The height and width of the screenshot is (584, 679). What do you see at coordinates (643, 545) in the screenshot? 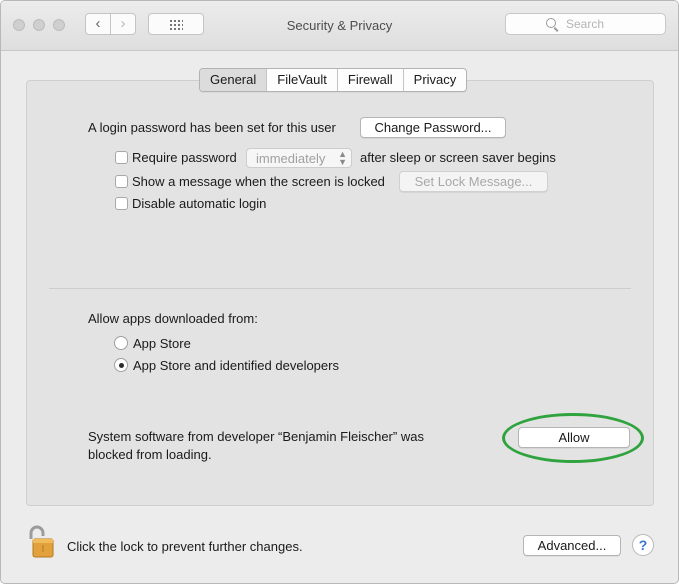
I see `help-icon: ?` at bounding box center [643, 545].